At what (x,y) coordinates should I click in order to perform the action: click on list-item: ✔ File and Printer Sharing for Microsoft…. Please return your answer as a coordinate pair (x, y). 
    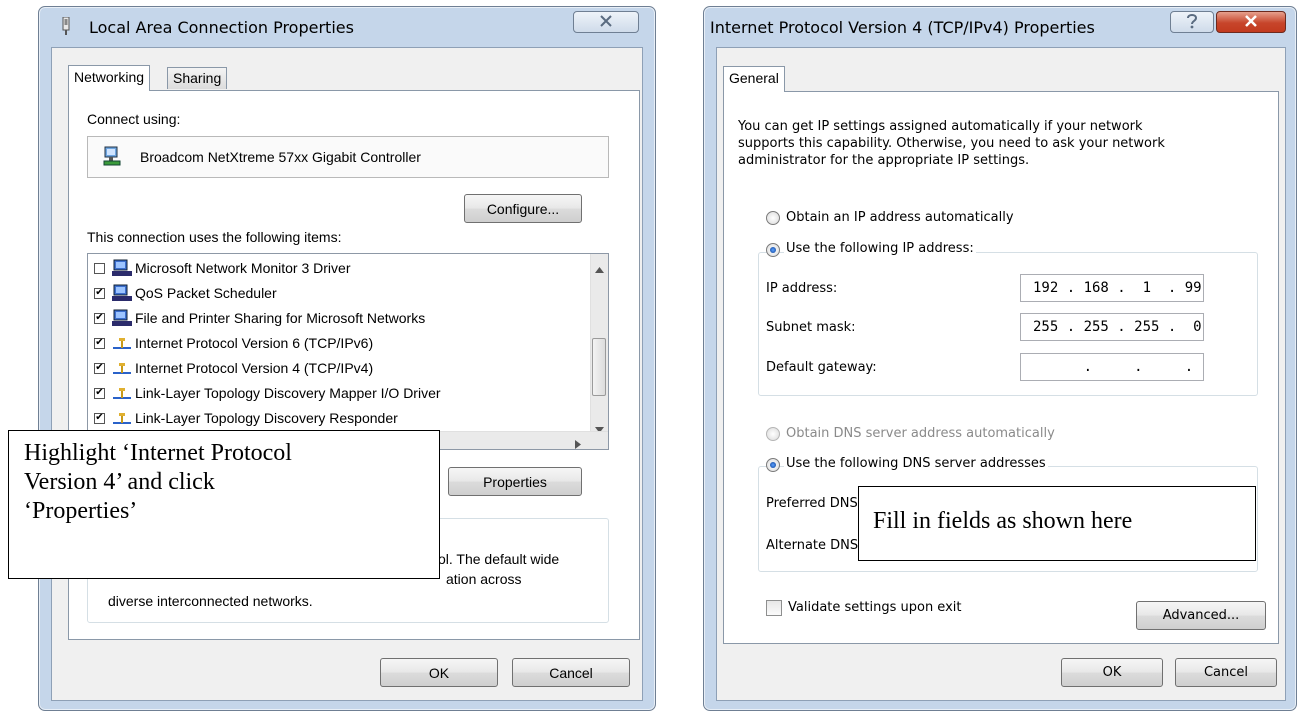
    Looking at the image, I should click on (259, 318).